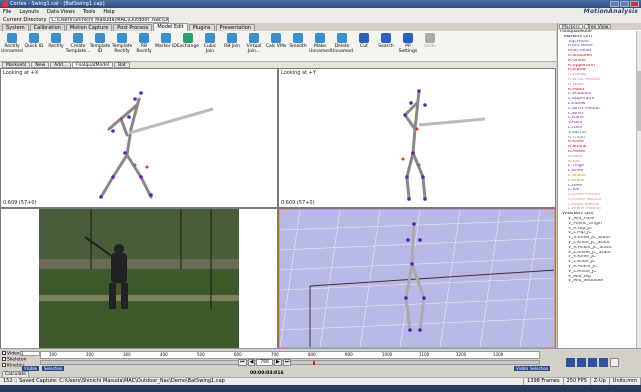  I want to click on close-button, so click(634, 4).